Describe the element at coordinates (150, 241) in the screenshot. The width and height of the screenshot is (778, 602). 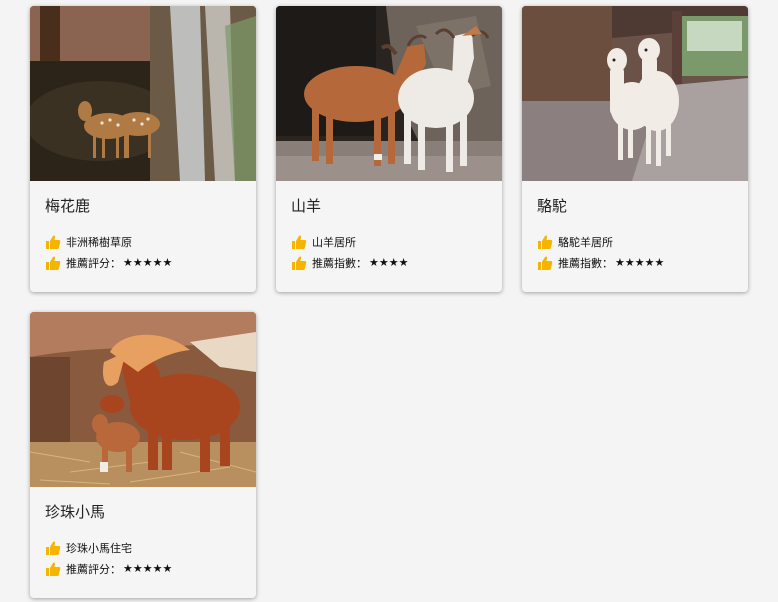
I see `location-row: 非洲稀樹草原` at that location.